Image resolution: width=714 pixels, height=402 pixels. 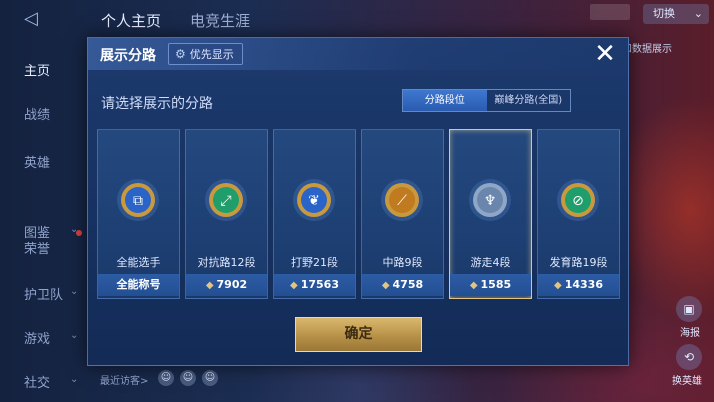 I want to click on lane-card-name: 全能选手, so click(x=138, y=262).